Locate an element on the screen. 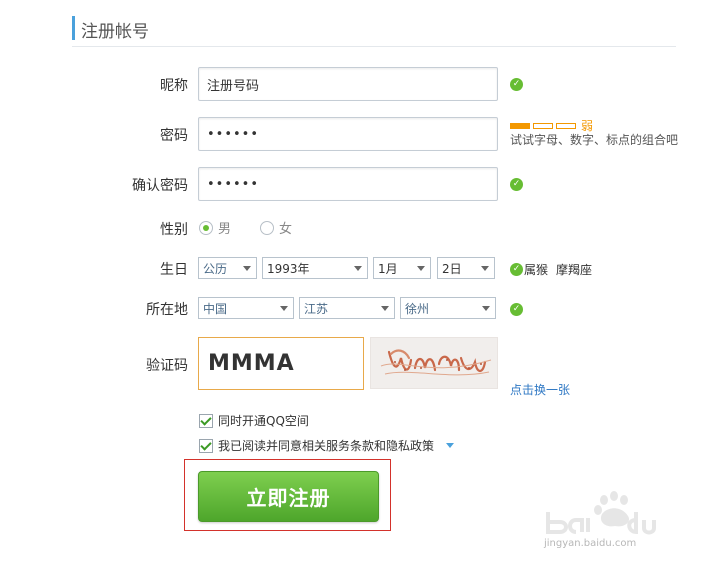 The height and width of the screenshot is (568, 710). nickname-input: 注册号码 is located at coordinates (348, 84).